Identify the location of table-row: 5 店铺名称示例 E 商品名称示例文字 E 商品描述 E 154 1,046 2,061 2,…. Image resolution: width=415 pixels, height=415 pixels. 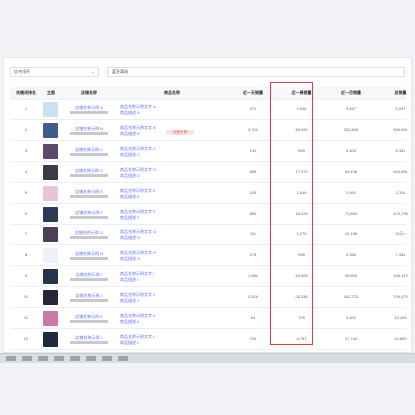
(208, 193).